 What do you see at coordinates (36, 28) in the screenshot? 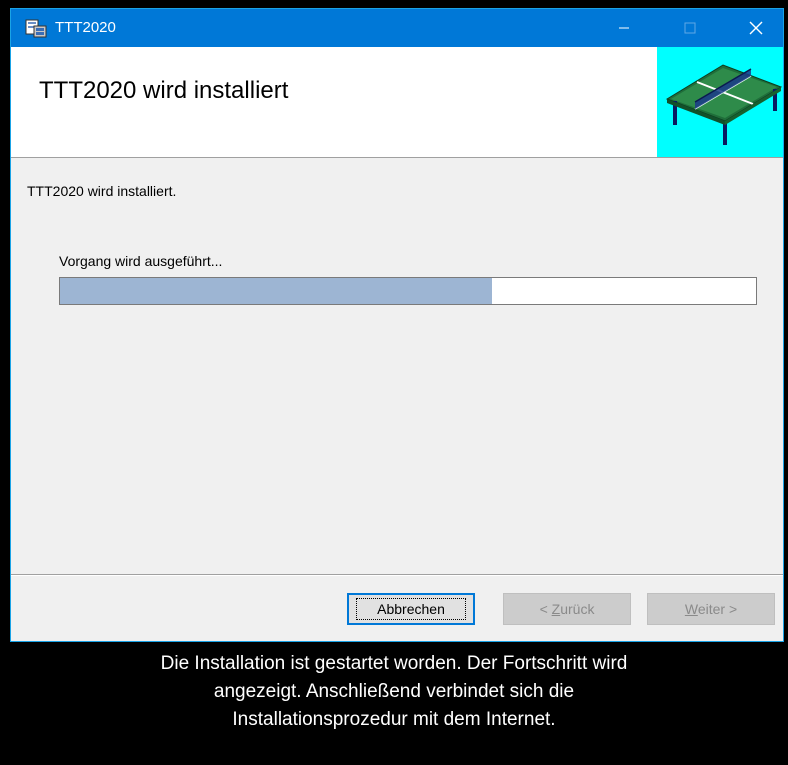
I see `installer-icon` at bounding box center [36, 28].